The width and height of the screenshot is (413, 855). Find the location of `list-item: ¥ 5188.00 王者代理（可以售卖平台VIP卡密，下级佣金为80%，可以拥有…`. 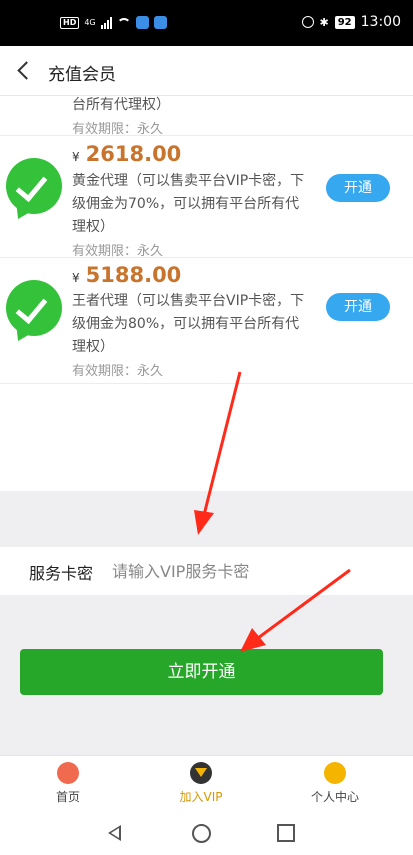

list-item: ¥ 5188.00 王者代理（可以售卖平台VIP卡密，下级佣金为80%，可以拥有… is located at coordinates (206, 321).